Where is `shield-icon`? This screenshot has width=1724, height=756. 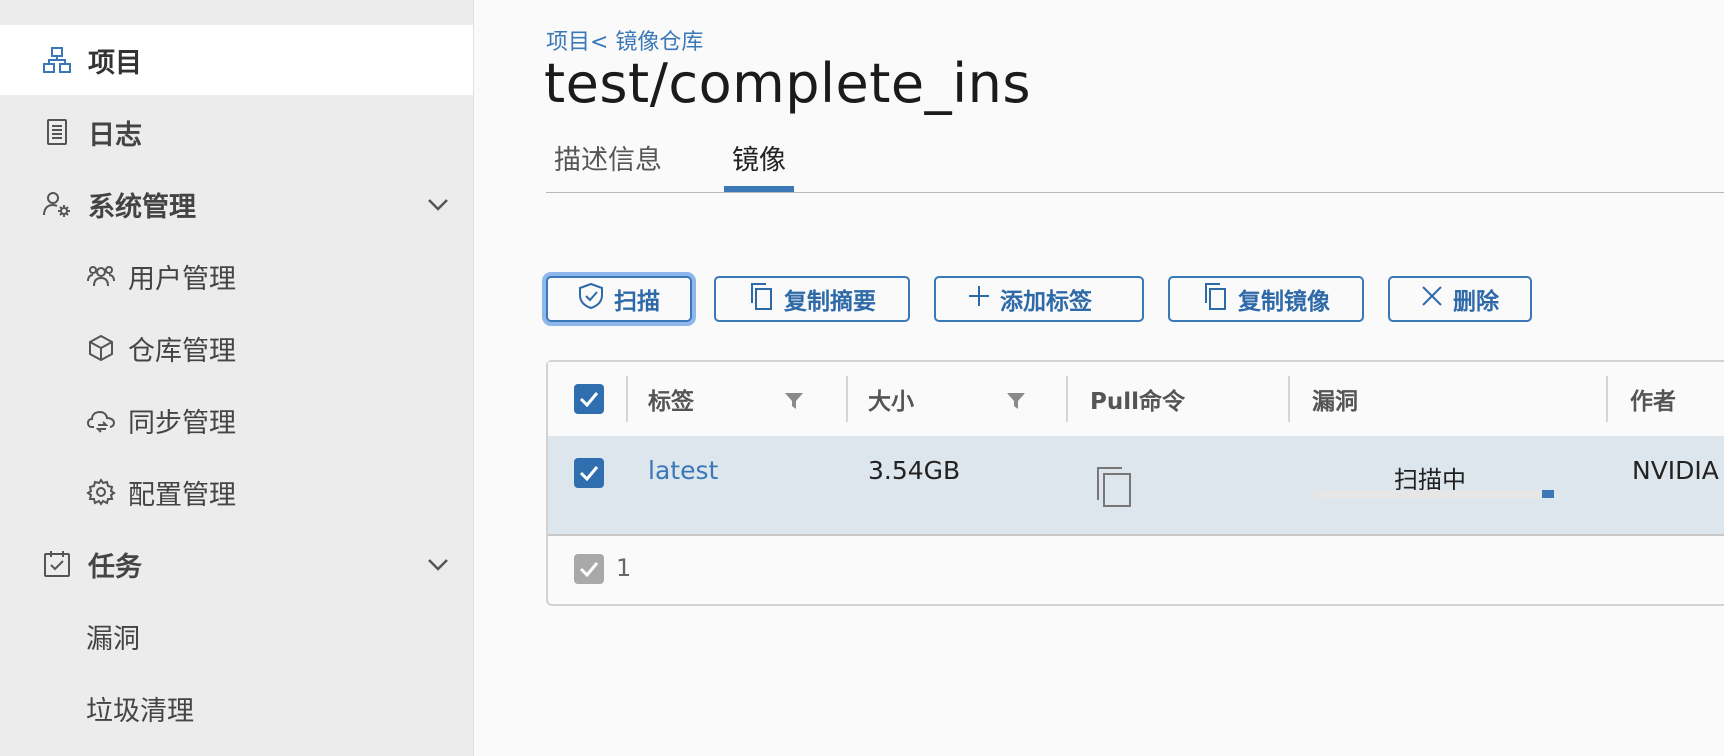
shield-icon is located at coordinates (591, 299).